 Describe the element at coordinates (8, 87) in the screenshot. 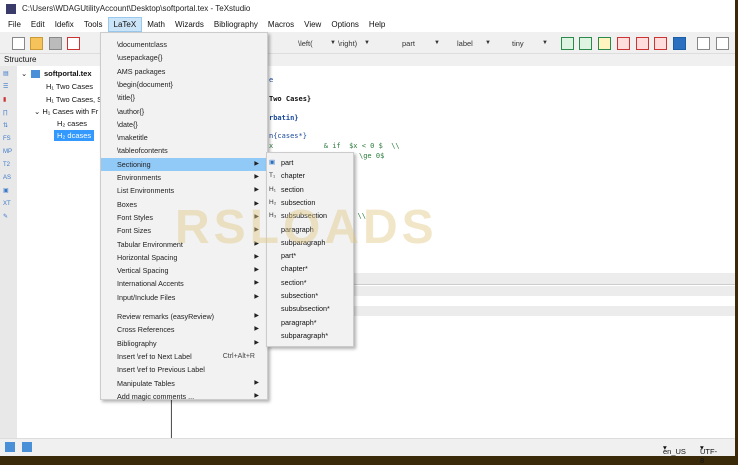

I see `toc-icon: ☰` at that location.